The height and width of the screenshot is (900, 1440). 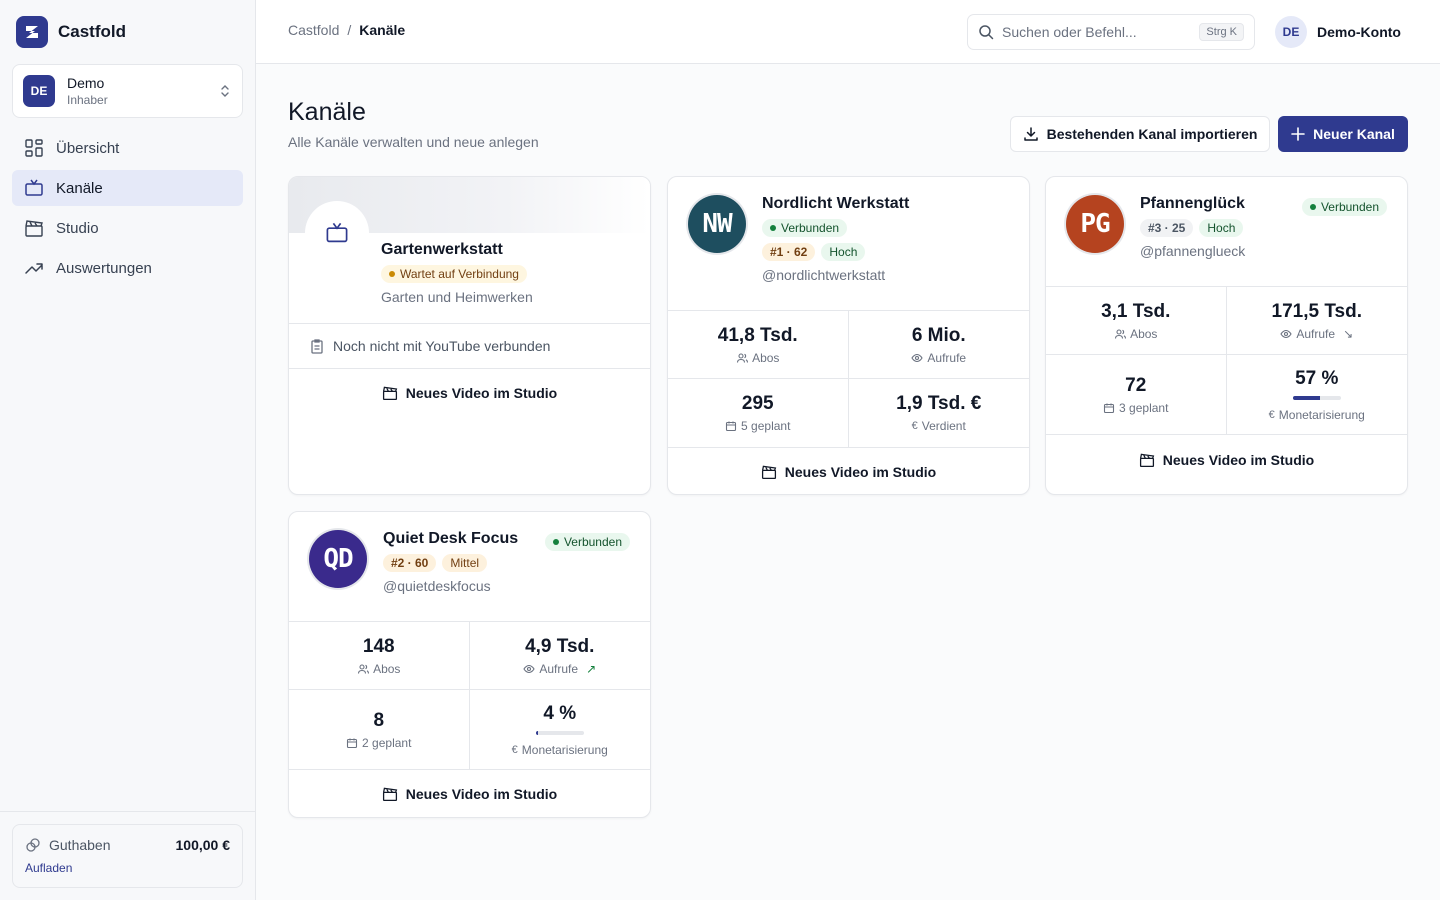 I want to click on account-role: Inhaber, so click(x=87, y=100).